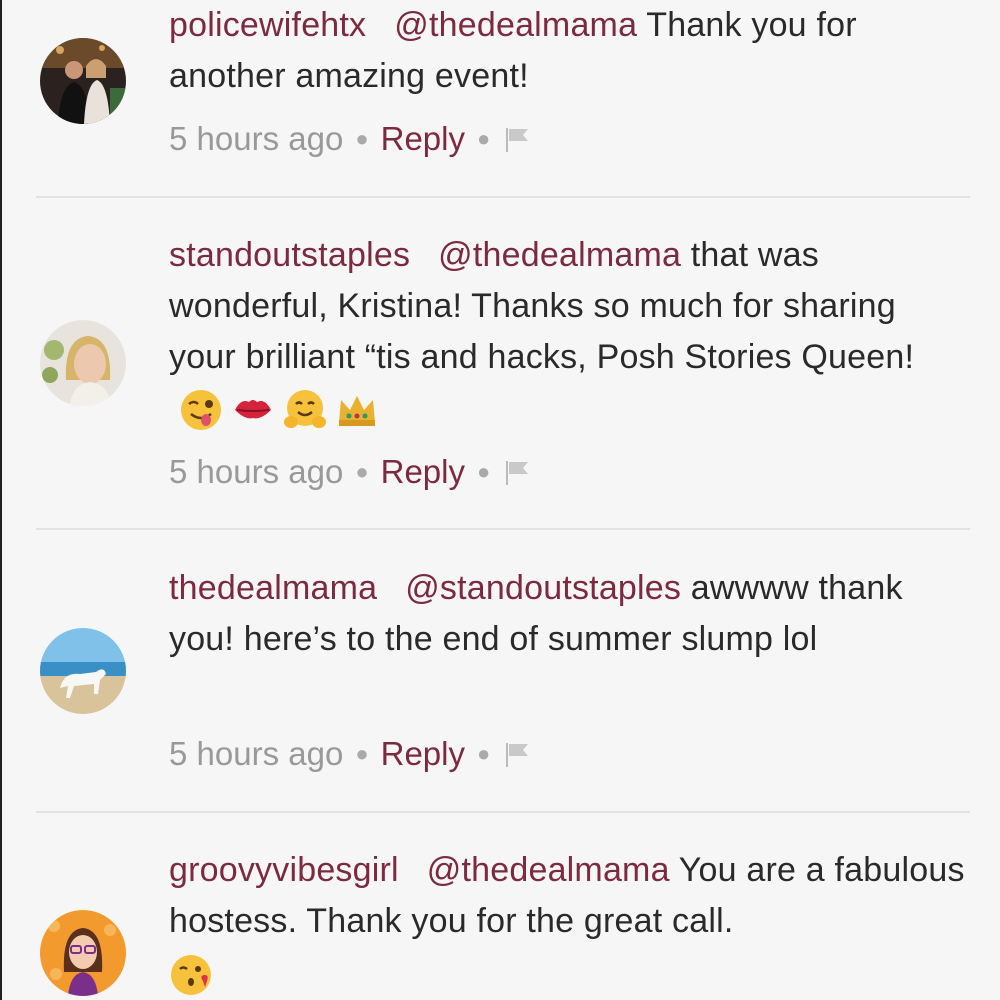  Describe the element at coordinates (284, 870) in the screenshot. I see `comment-username: groovyvibesgirl` at that location.